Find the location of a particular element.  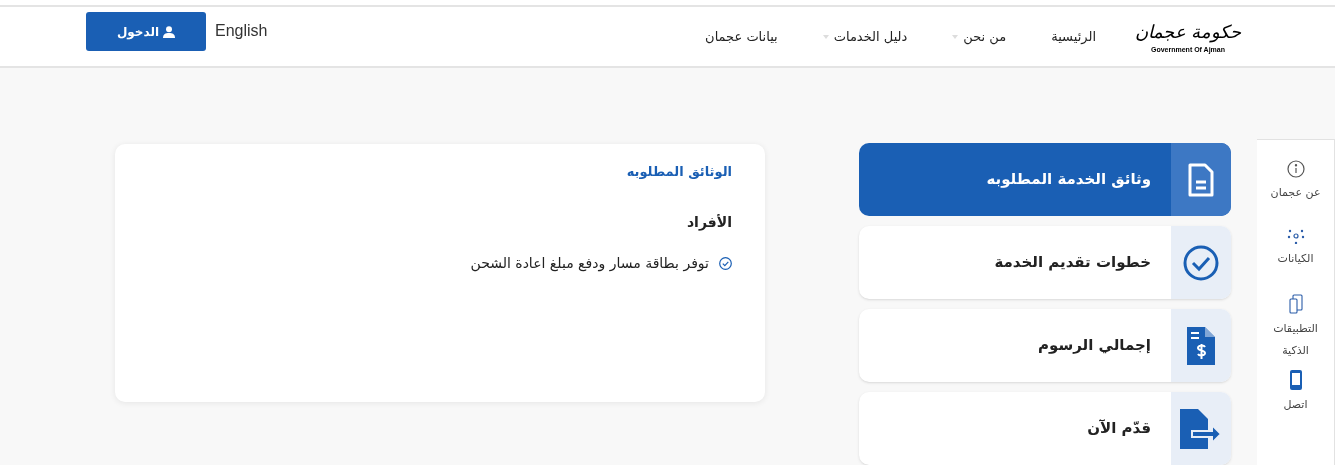

service-tab: قدّم الآن is located at coordinates (1045, 428).